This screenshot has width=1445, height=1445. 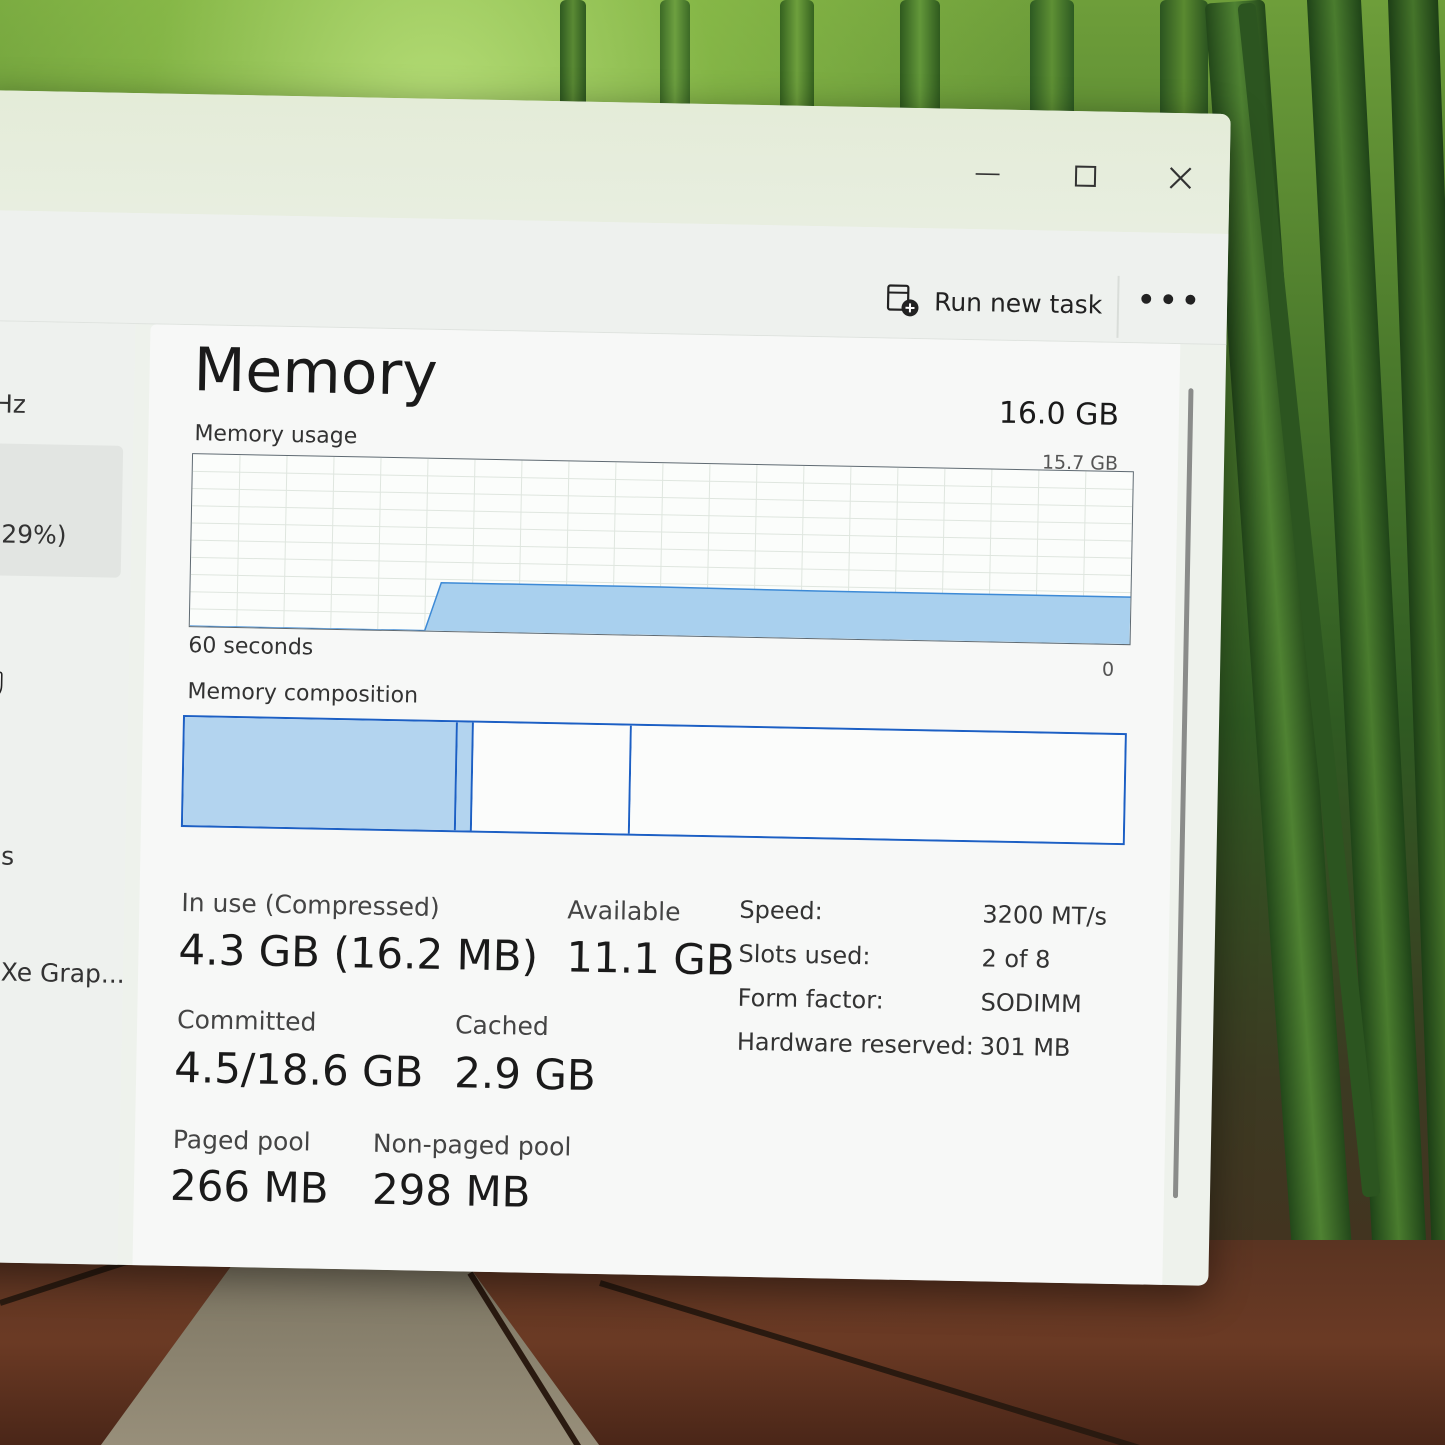 I want to click on available-label: Available, so click(x=624, y=911).